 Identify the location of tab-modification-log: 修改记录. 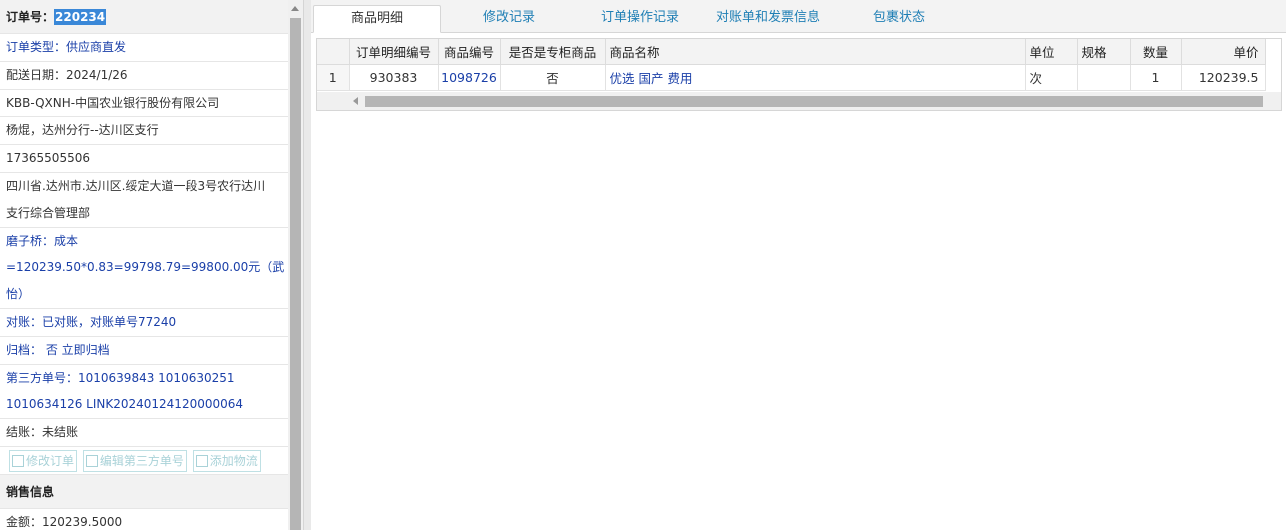
(509, 19).